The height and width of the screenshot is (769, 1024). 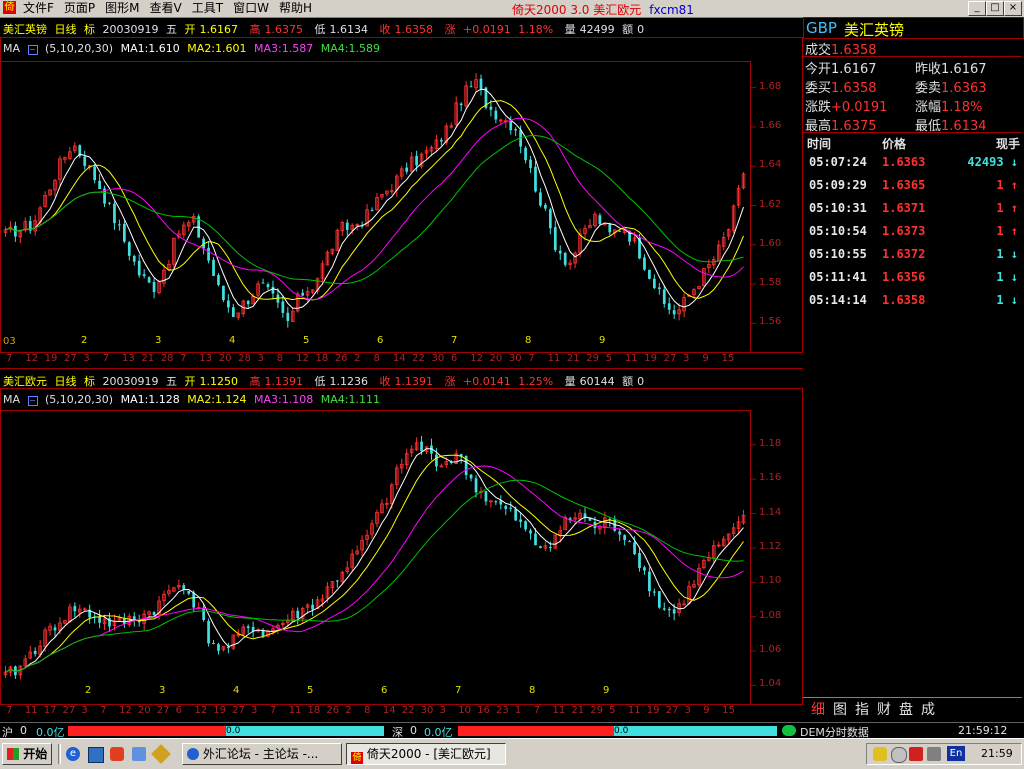 What do you see at coordinates (27, 754) in the screenshot?
I see `start-button: 开始` at bounding box center [27, 754].